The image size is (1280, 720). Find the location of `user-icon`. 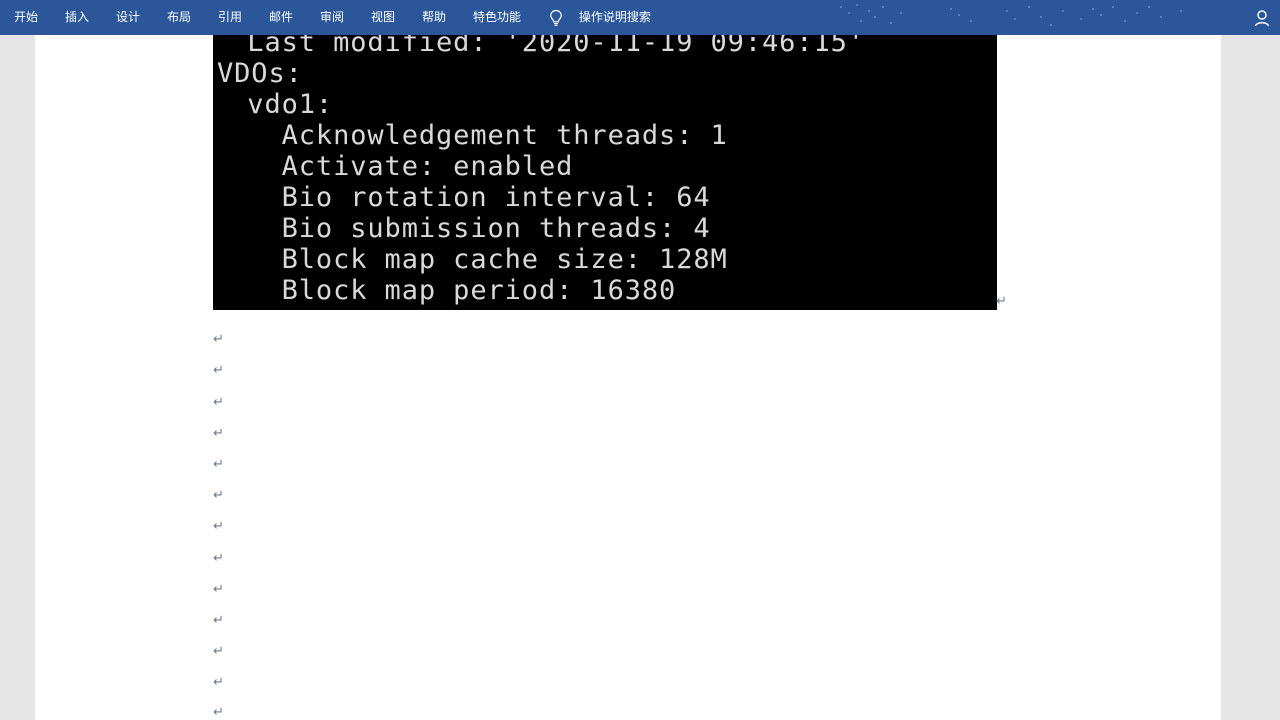

user-icon is located at coordinates (1263, 18).